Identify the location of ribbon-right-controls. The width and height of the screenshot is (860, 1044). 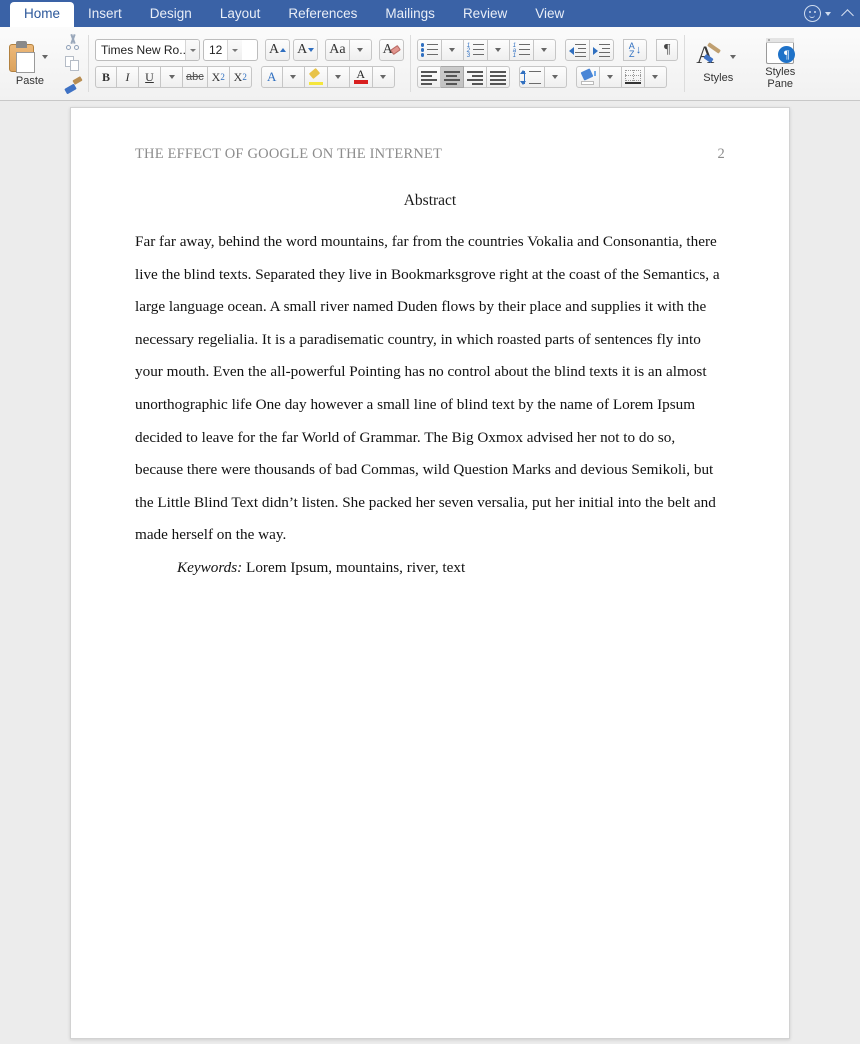
(829, 13).